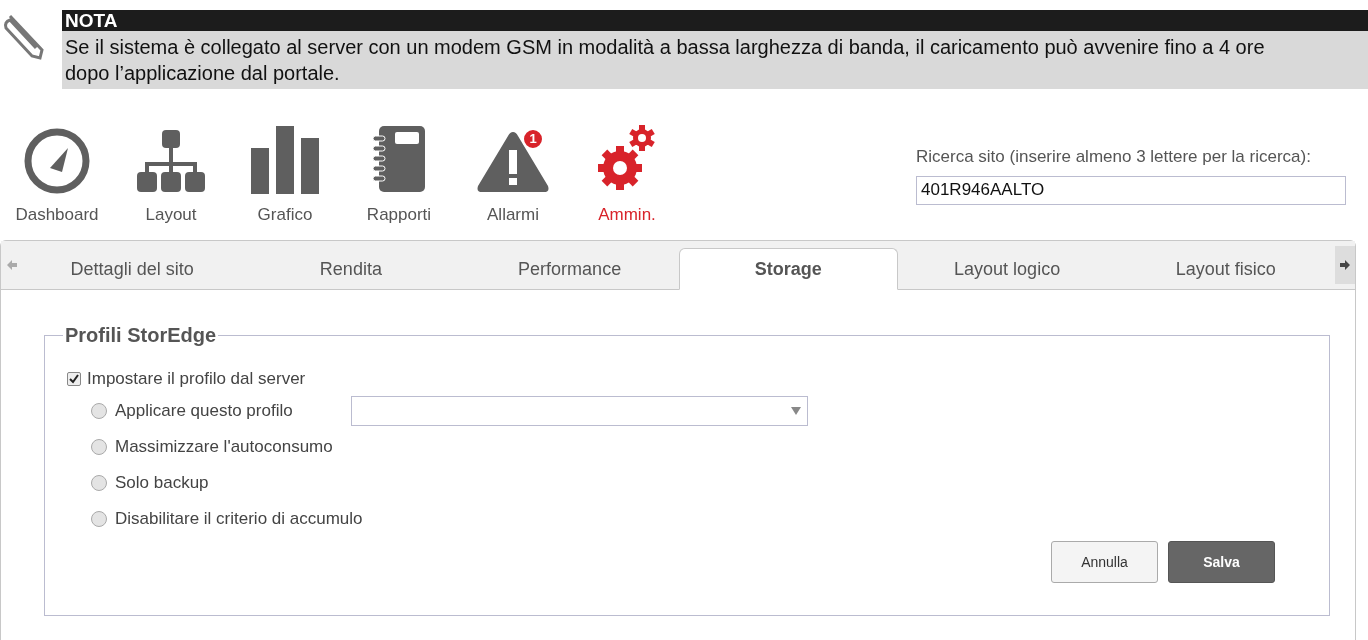 The height and width of the screenshot is (640, 1368). I want to click on paperclip-icon, so click(24, 37).